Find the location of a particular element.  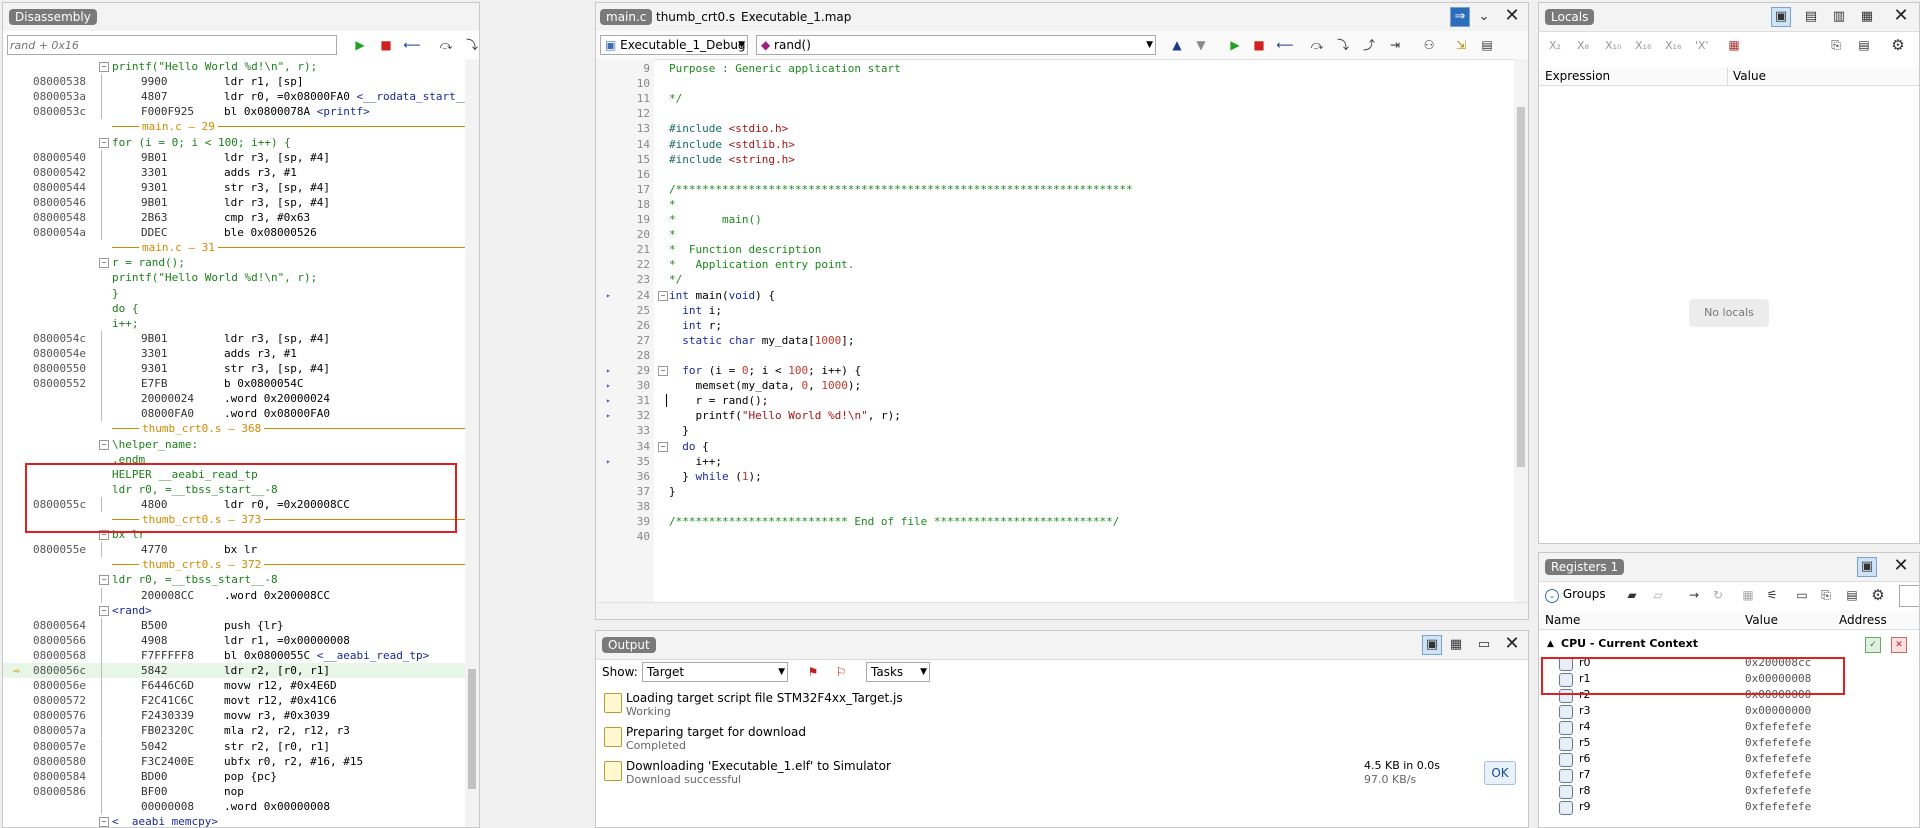

register-row: r8 0xfefefefe is located at coordinates (1729, 791).